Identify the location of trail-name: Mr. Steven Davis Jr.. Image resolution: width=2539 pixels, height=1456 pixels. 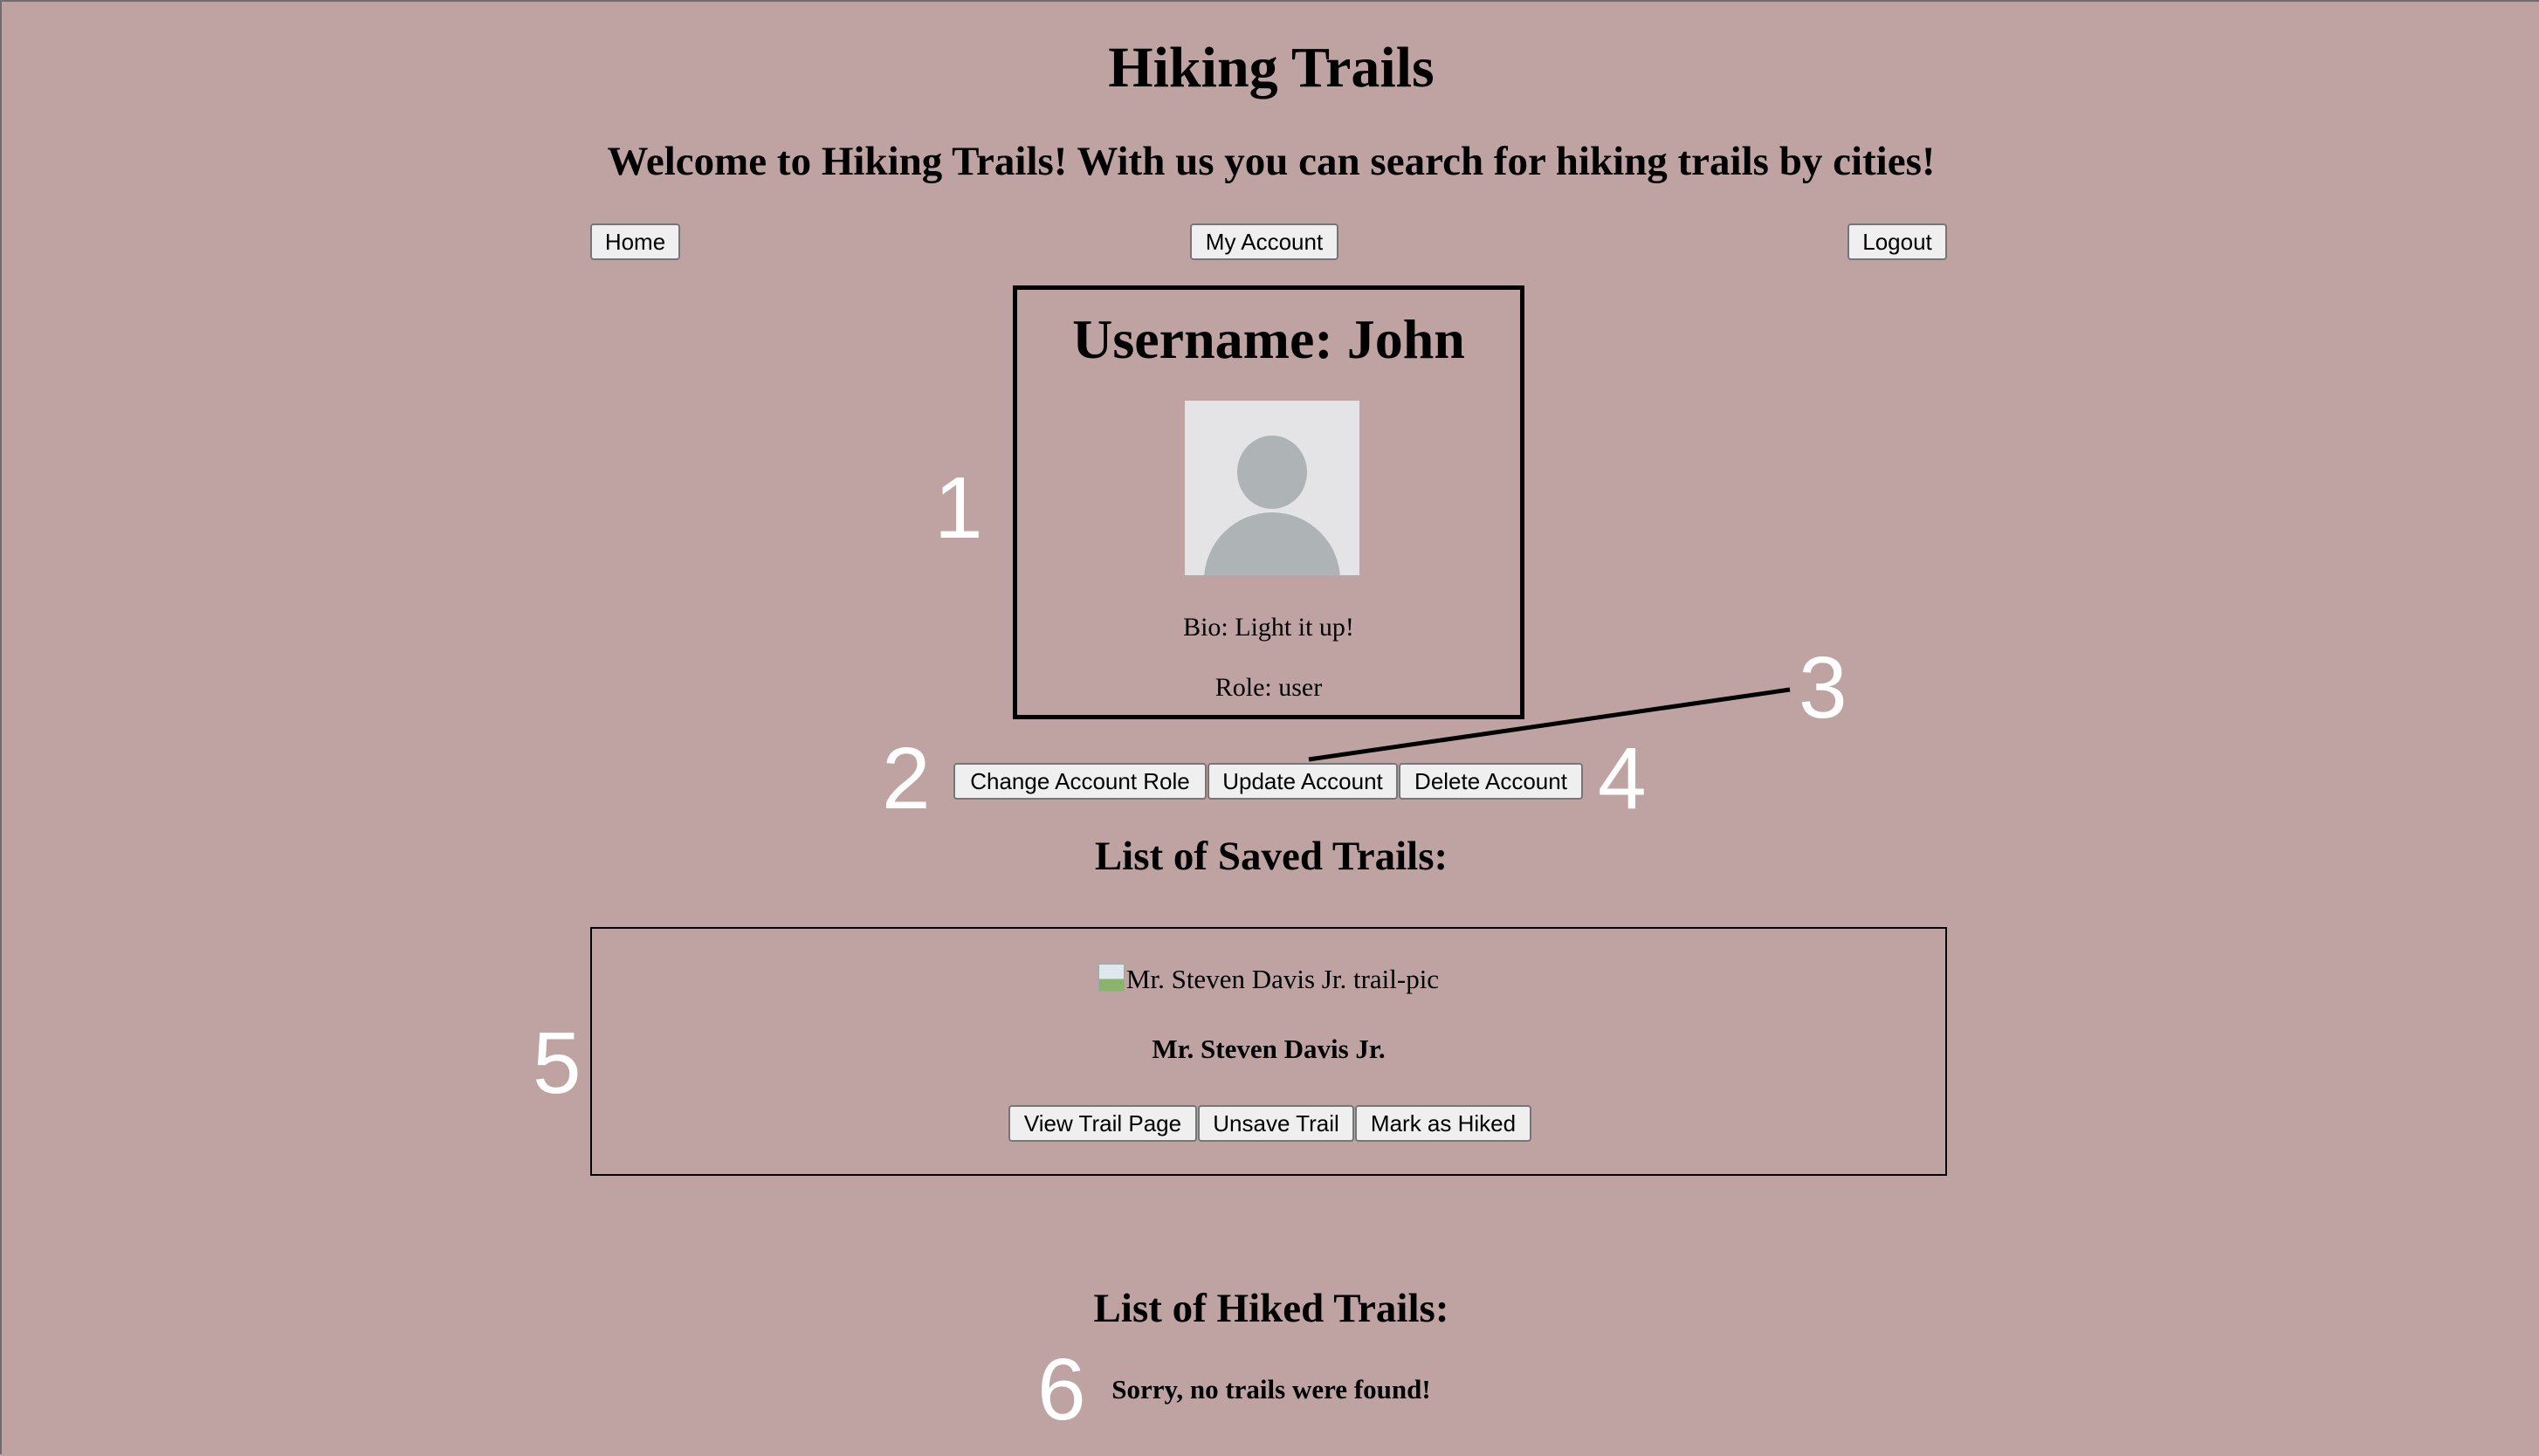
(1269, 1049).